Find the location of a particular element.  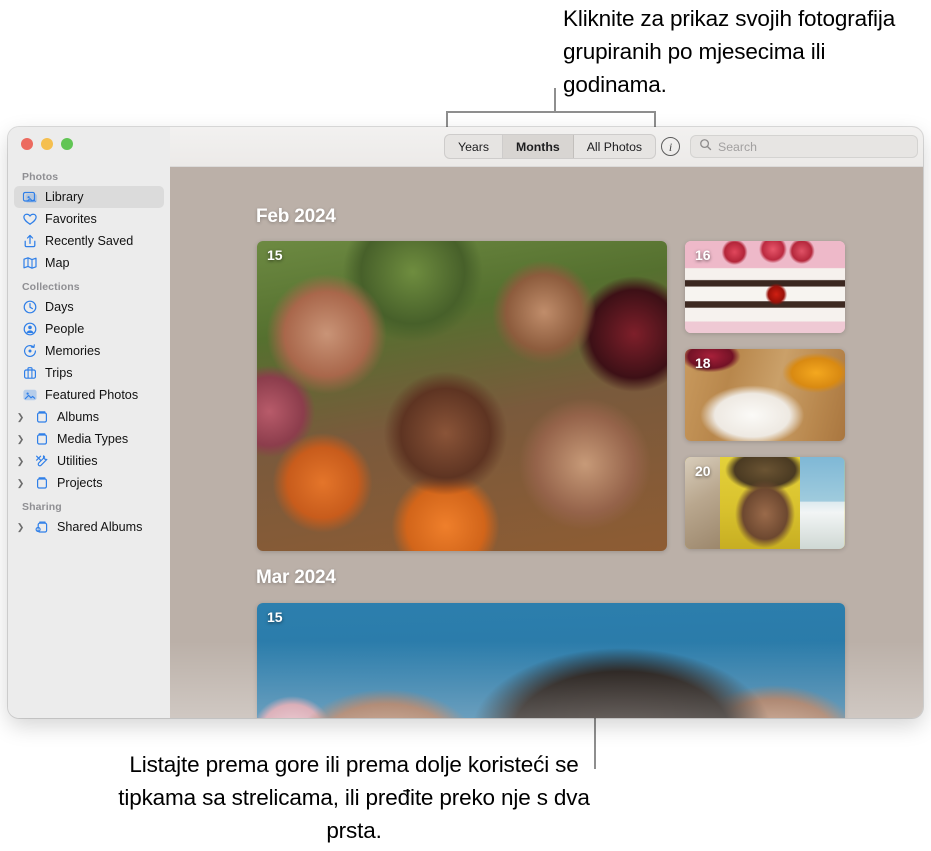

window-controls is located at coordinates (47, 144).